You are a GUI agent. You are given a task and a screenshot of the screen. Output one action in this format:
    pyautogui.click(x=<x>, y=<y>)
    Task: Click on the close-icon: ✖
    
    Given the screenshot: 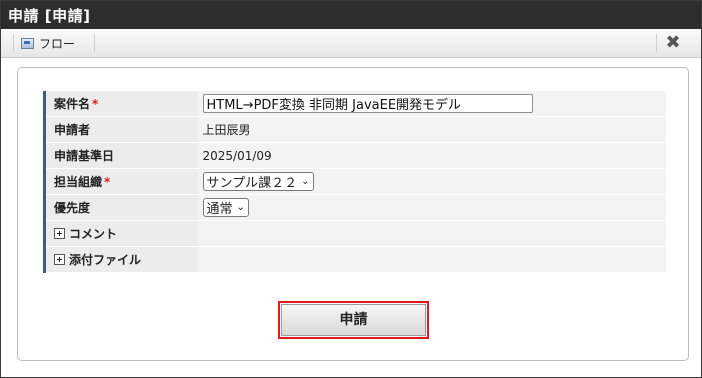 What is the action you would take?
    pyautogui.click(x=673, y=43)
    